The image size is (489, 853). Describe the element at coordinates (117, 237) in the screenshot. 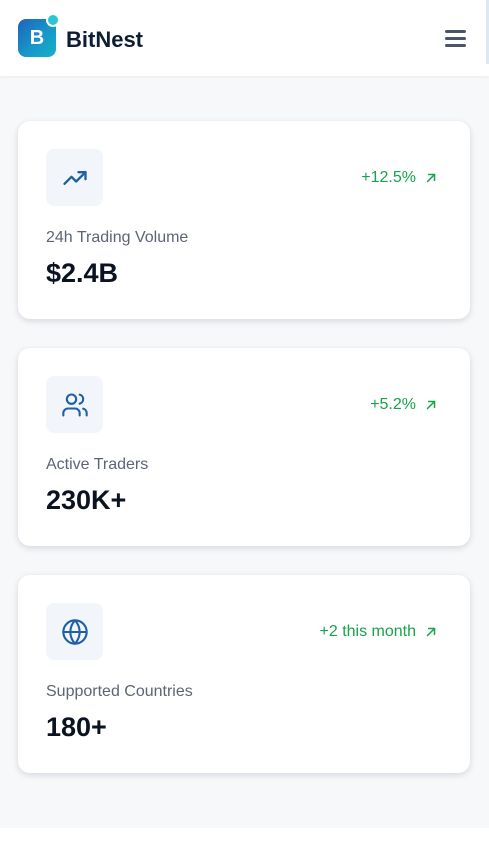

I see `stat-label: 24h Trading Volume` at that location.